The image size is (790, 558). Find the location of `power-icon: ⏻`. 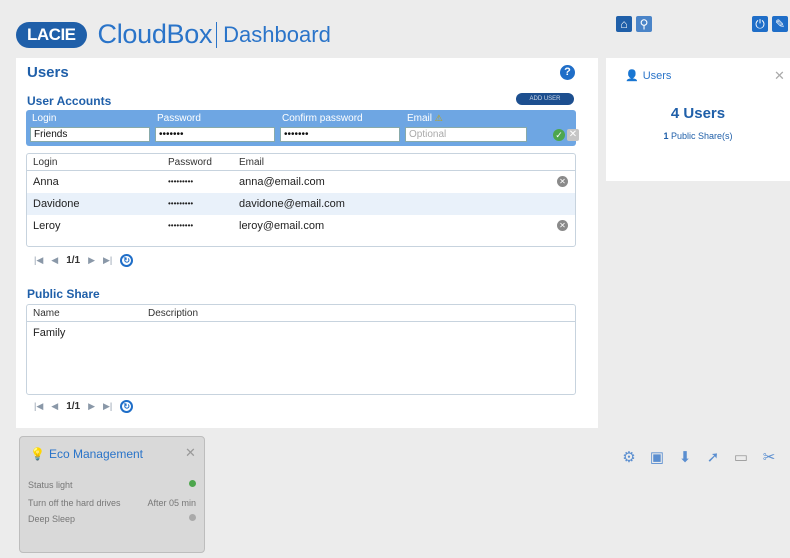

power-icon: ⏻ is located at coordinates (760, 24).